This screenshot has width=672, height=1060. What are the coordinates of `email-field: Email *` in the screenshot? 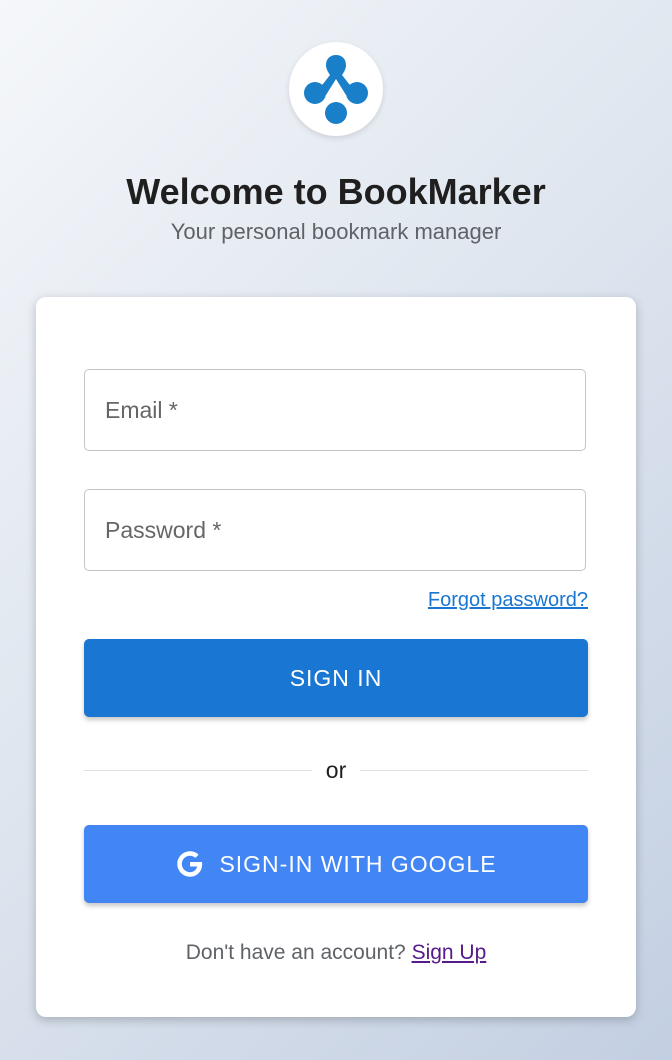 It's located at (335, 410).